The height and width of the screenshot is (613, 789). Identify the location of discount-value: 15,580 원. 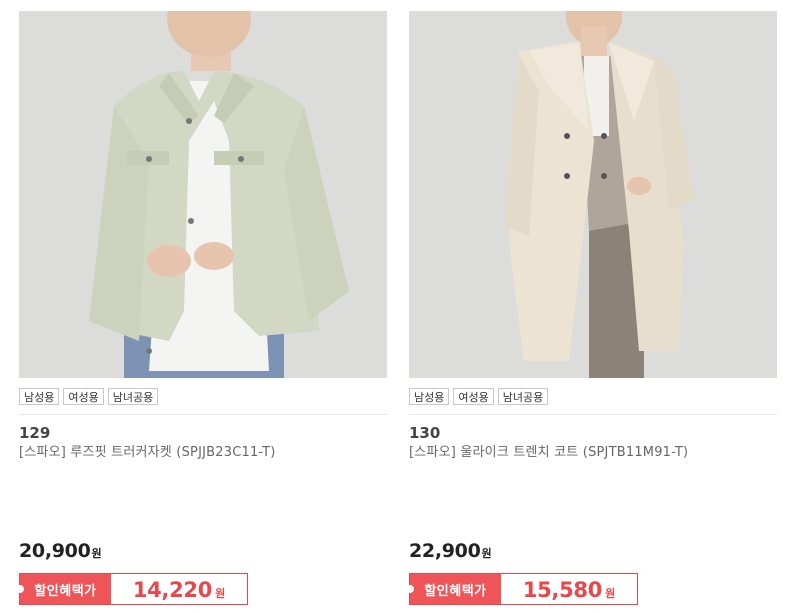
(569, 589).